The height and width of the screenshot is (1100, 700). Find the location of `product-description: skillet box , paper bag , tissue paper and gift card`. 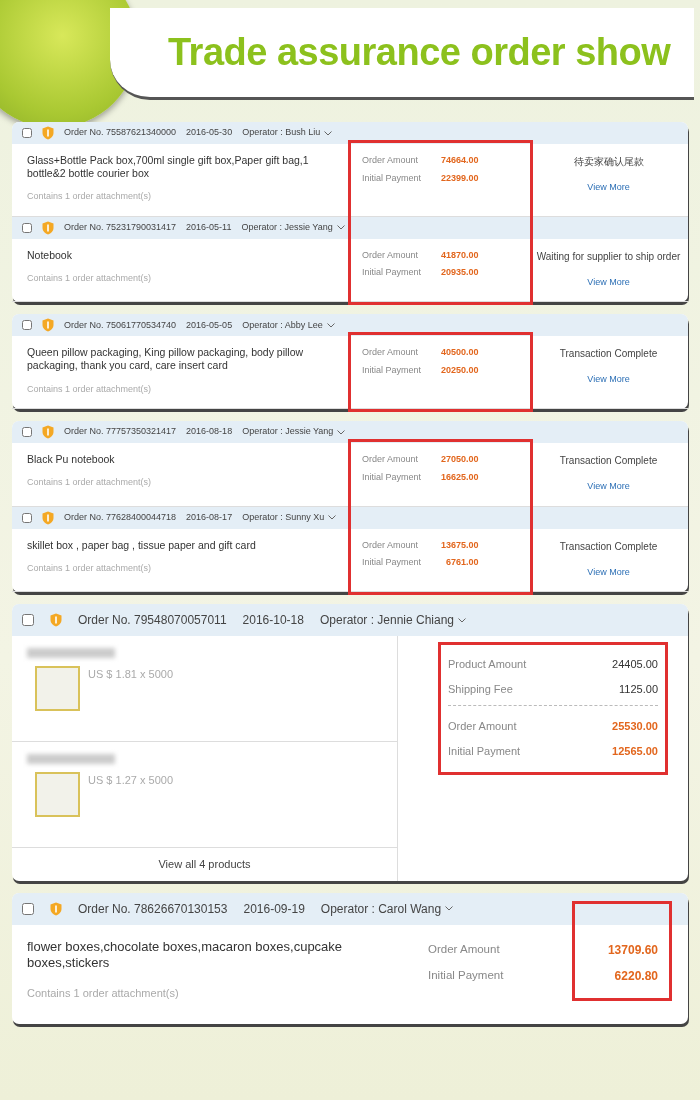

product-description: skillet box , paper bag , tissue paper and gift card is located at coordinates (142, 545).